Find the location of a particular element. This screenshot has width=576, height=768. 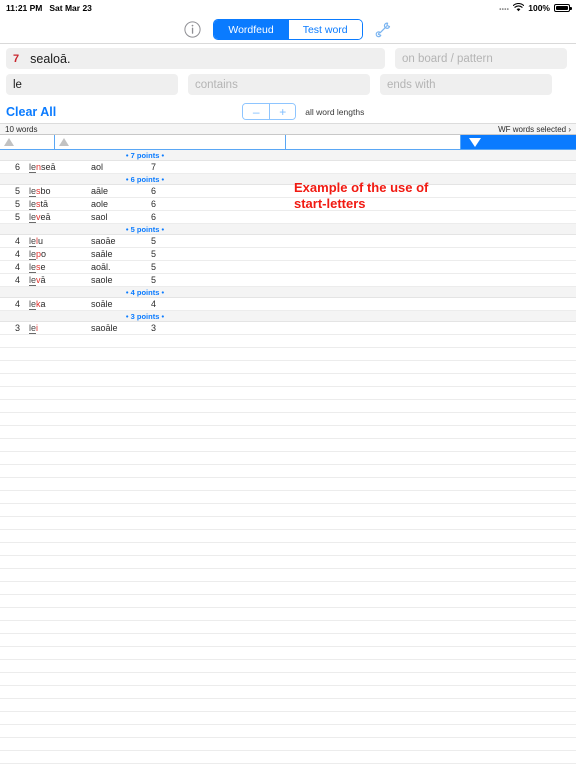

tab-test-word: Test word is located at coordinates (324, 29).